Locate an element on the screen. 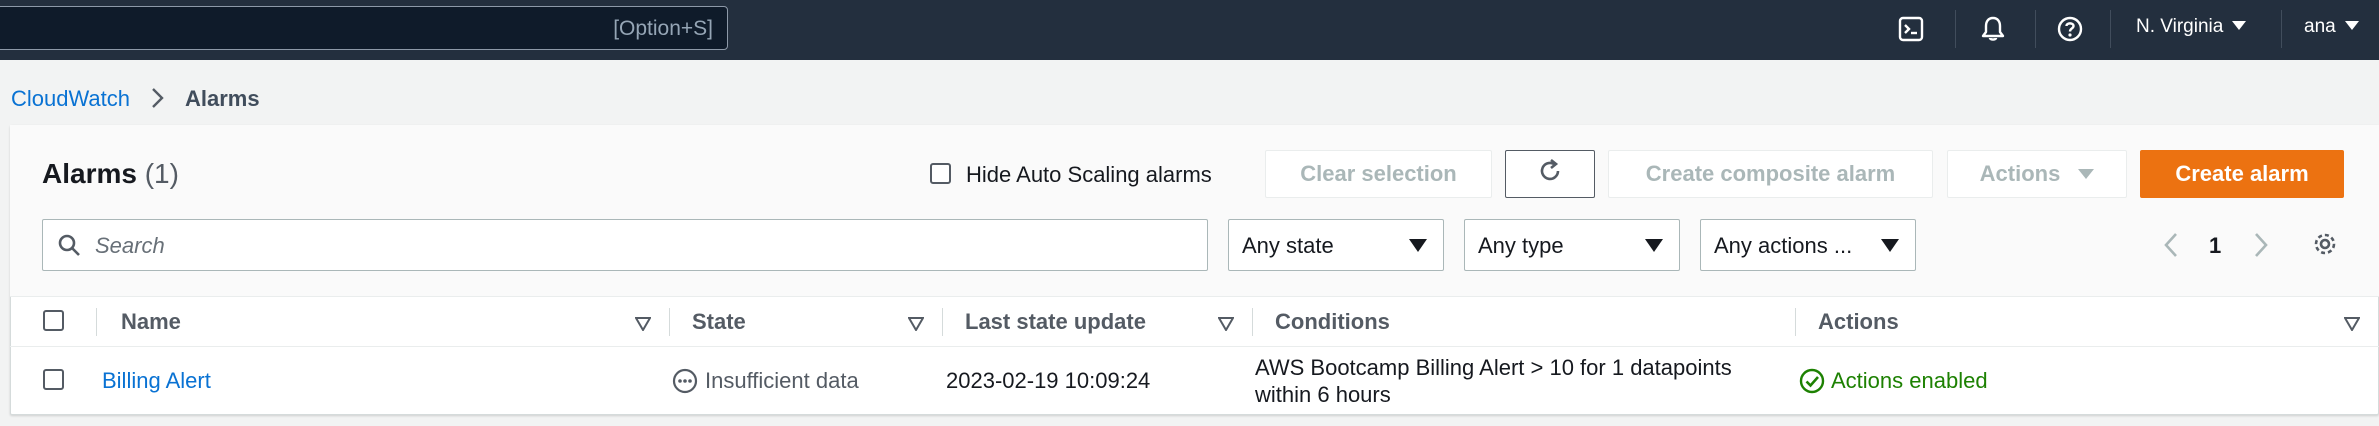 Image resolution: width=2379 pixels, height=426 pixels. breadcrumb-current: Alarms is located at coordinates (222, 98).